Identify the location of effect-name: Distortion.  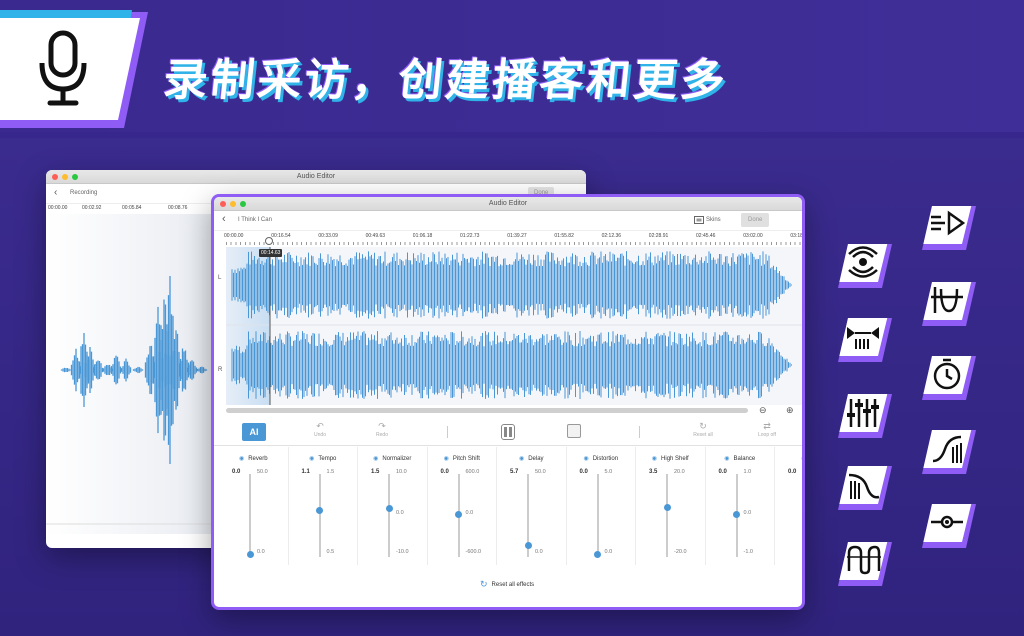
(605, 459).